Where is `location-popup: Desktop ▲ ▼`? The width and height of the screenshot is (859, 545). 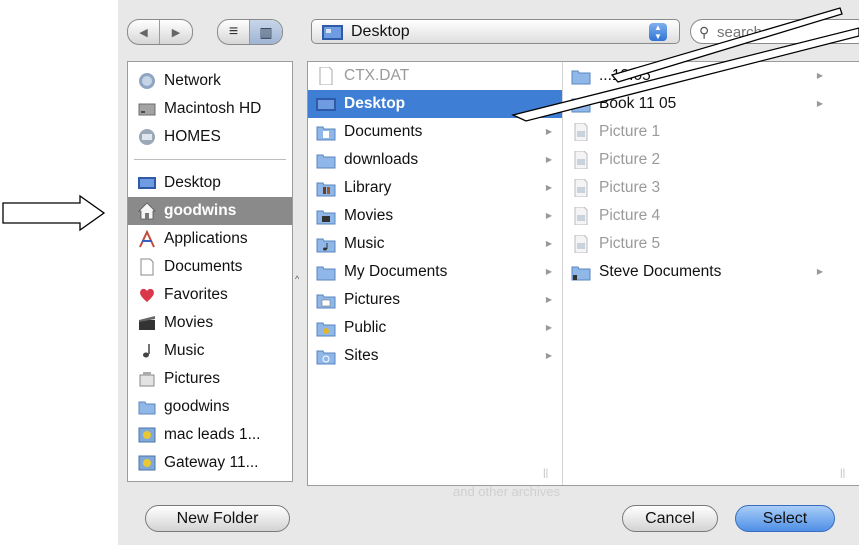 location-popup: Desktop ▲ ▼ is located at coordinates (495, 31).